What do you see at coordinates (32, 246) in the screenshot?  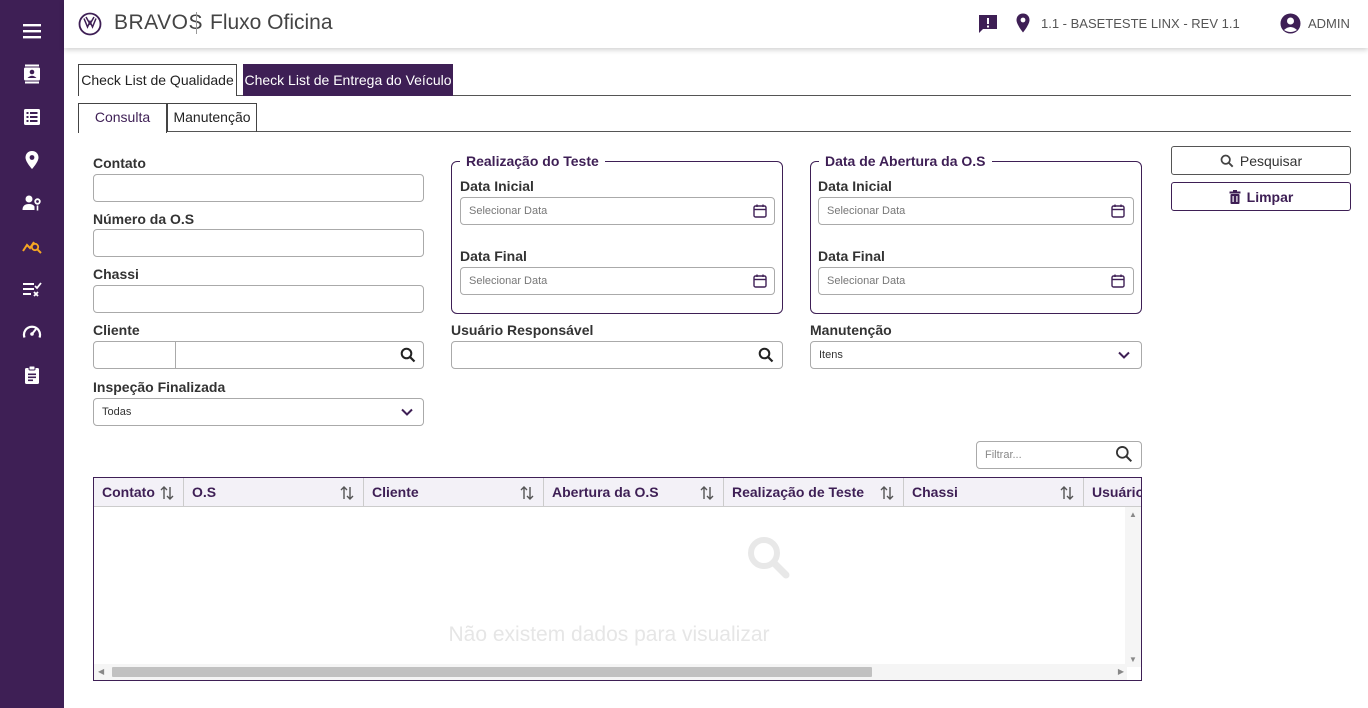 I see `analytics-search-icon` at bounding box center [32, 246].